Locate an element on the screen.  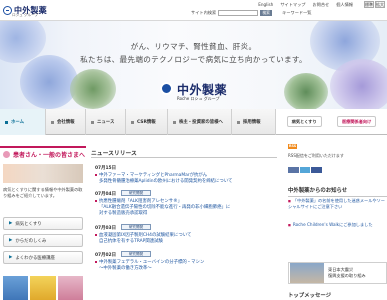
font-size-normal-button: 標準 is located at coordinates (369, 4).